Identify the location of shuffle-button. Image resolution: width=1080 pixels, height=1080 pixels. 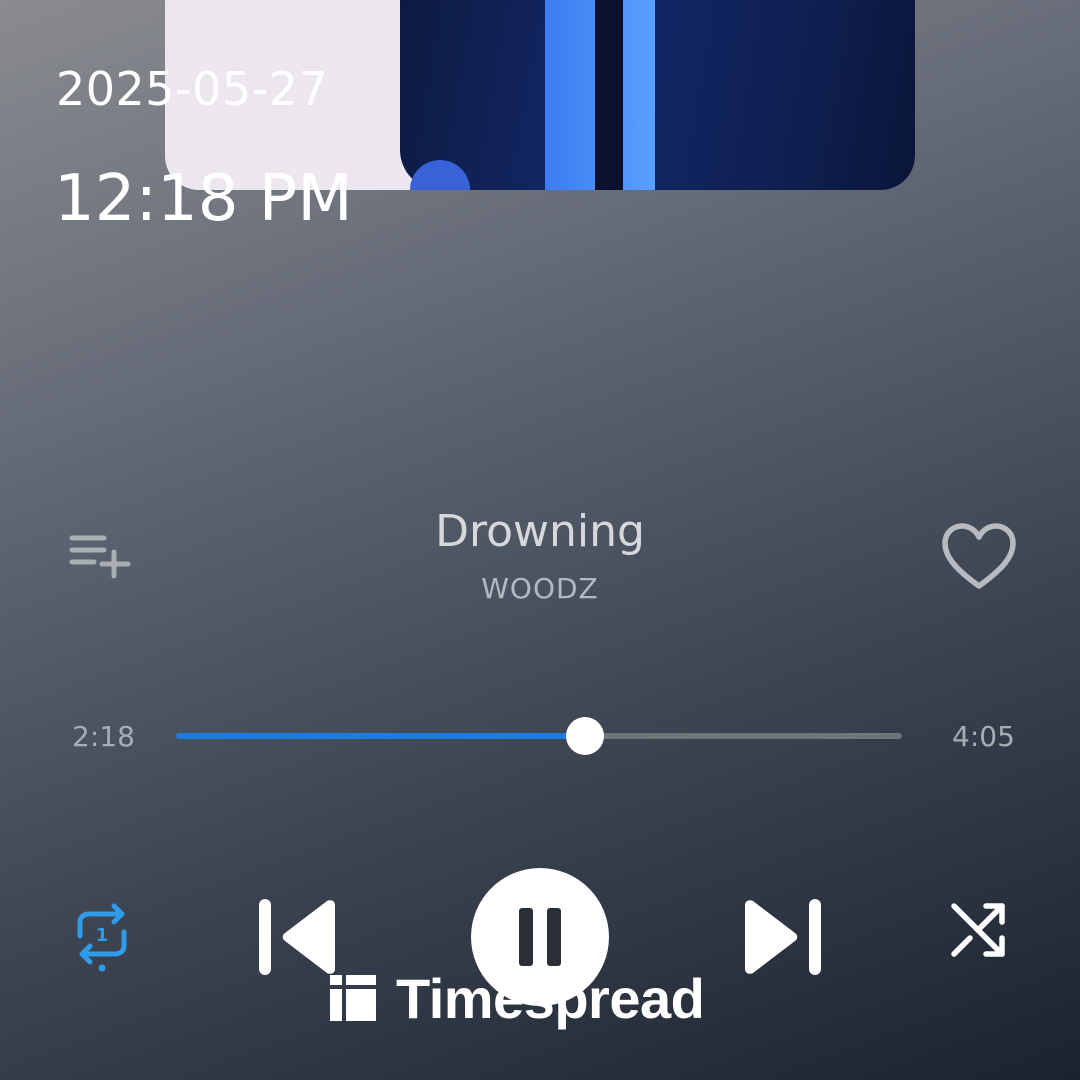
(978, 930).